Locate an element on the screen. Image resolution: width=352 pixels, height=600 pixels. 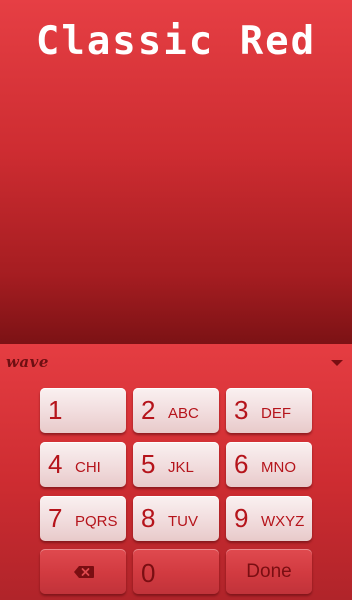
chevron-down-icon is located at coordinates (337, 363).